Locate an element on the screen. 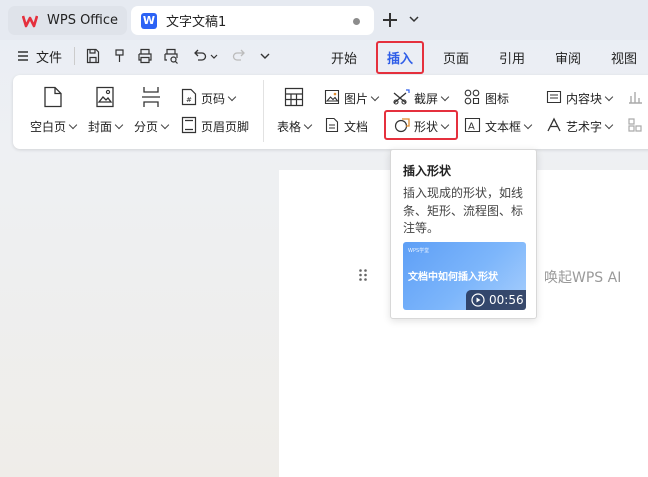 The width and height of the screenshot is (648, 477). redo-icon is located at coordinates (239, 55).